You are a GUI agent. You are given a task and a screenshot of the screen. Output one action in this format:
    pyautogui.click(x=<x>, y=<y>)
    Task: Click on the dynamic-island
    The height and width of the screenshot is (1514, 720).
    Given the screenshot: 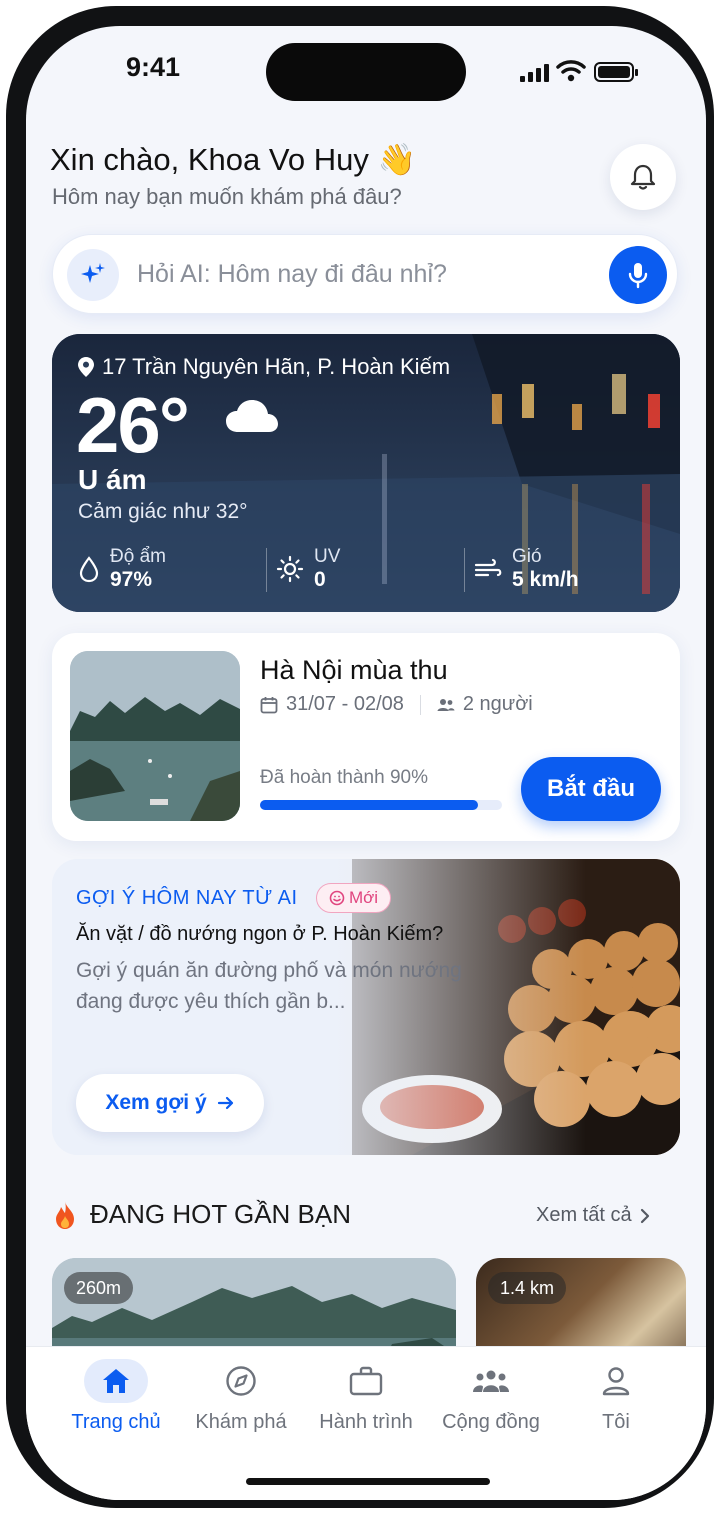 What is the action you would take?
    pyautogui.click(x=366, y=72)
    